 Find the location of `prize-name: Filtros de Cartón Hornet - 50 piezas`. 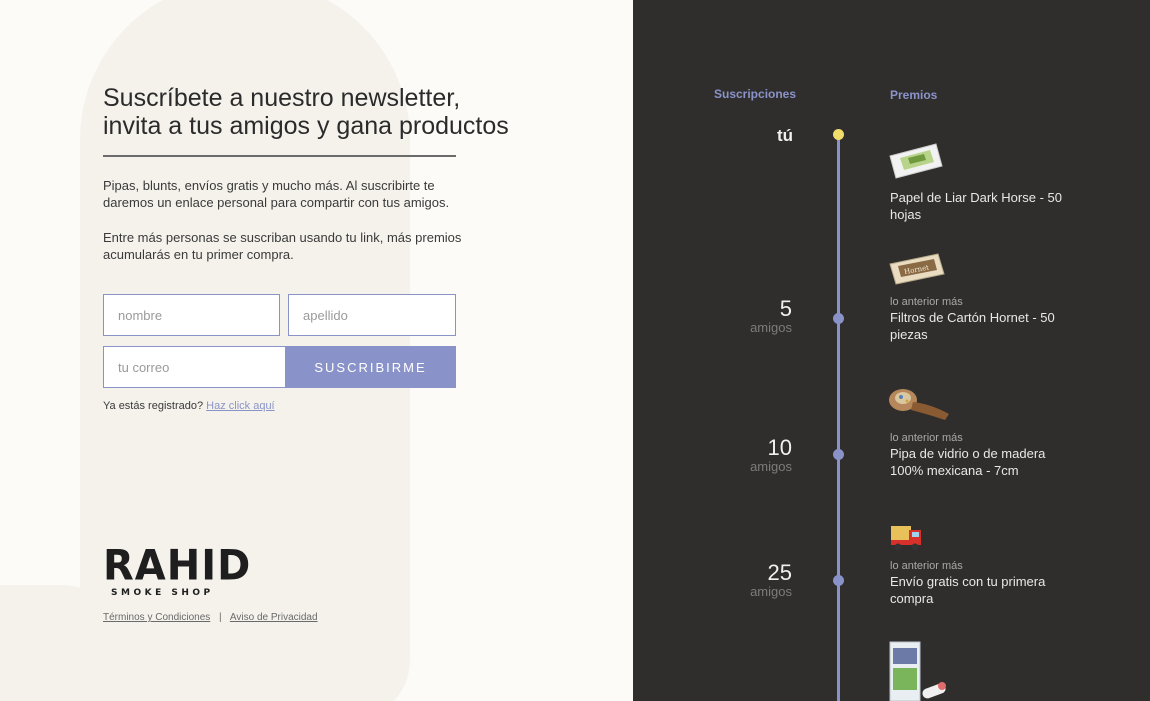

prize-name: Filtros de Cartón Hornet - 50 piezas is located at coordinates (972, 326).